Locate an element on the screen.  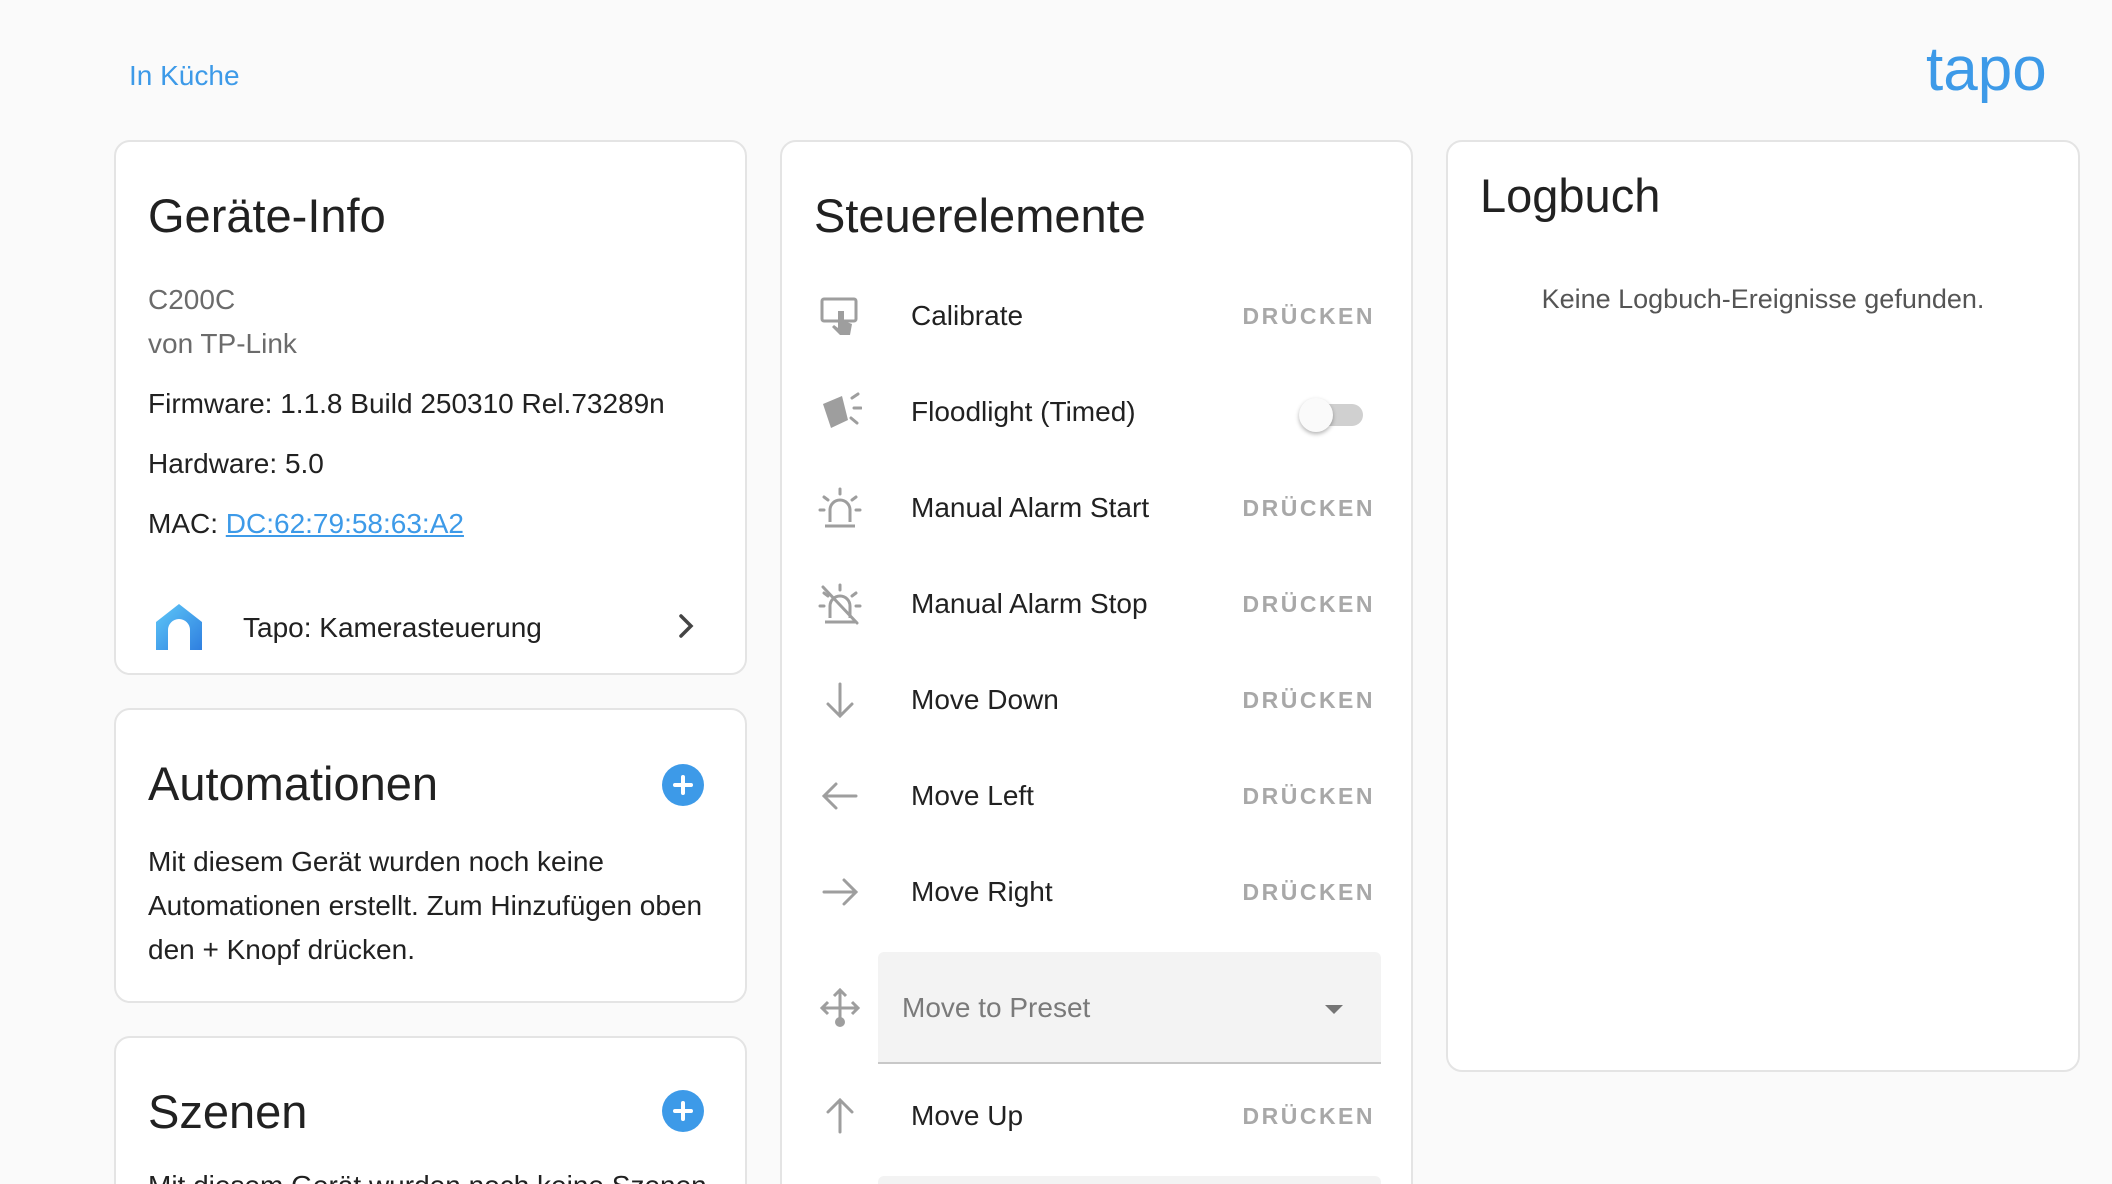
control-row-cutoff is located at coordinates (1096, 1180).